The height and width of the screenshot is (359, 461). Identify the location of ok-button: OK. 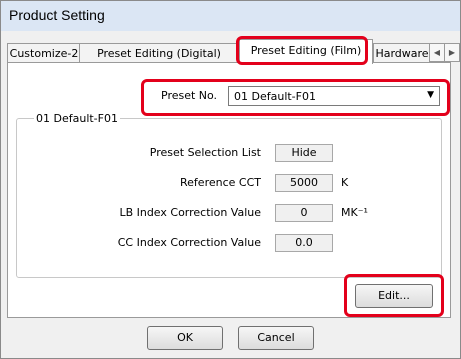
(185, 338).